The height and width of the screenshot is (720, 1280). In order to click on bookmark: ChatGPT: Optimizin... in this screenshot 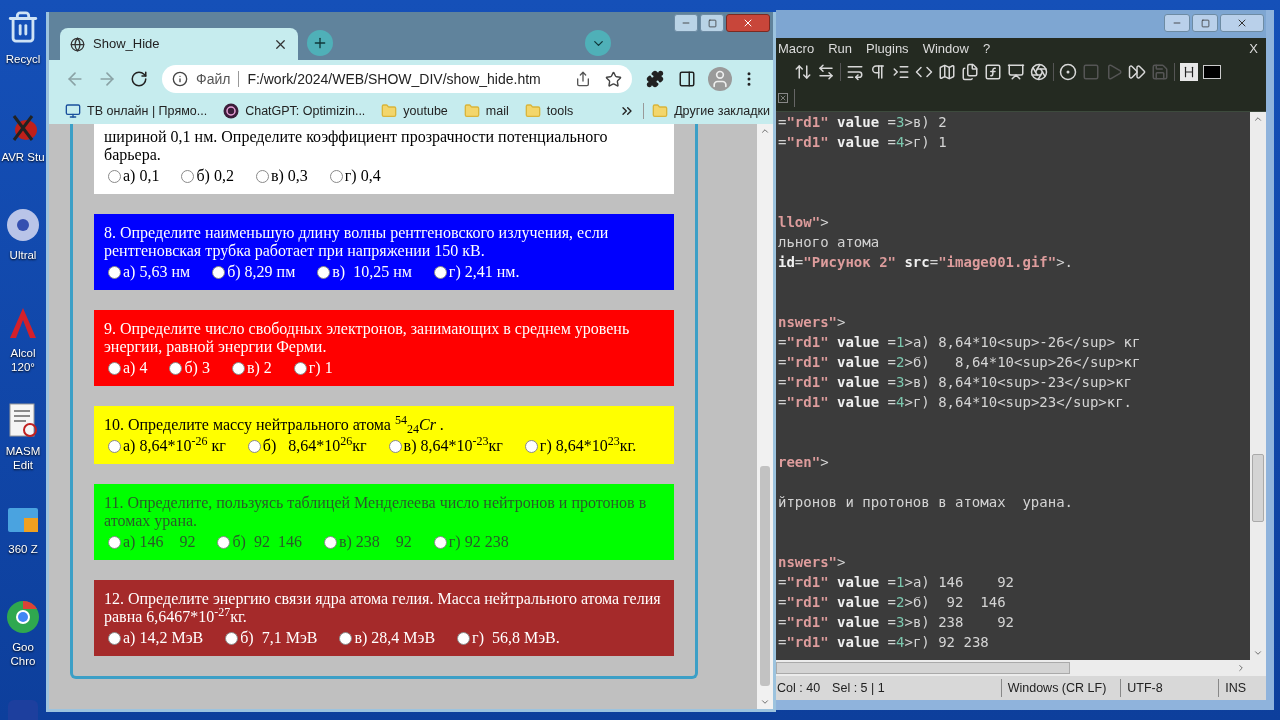, I will do `click(294, 111)`.